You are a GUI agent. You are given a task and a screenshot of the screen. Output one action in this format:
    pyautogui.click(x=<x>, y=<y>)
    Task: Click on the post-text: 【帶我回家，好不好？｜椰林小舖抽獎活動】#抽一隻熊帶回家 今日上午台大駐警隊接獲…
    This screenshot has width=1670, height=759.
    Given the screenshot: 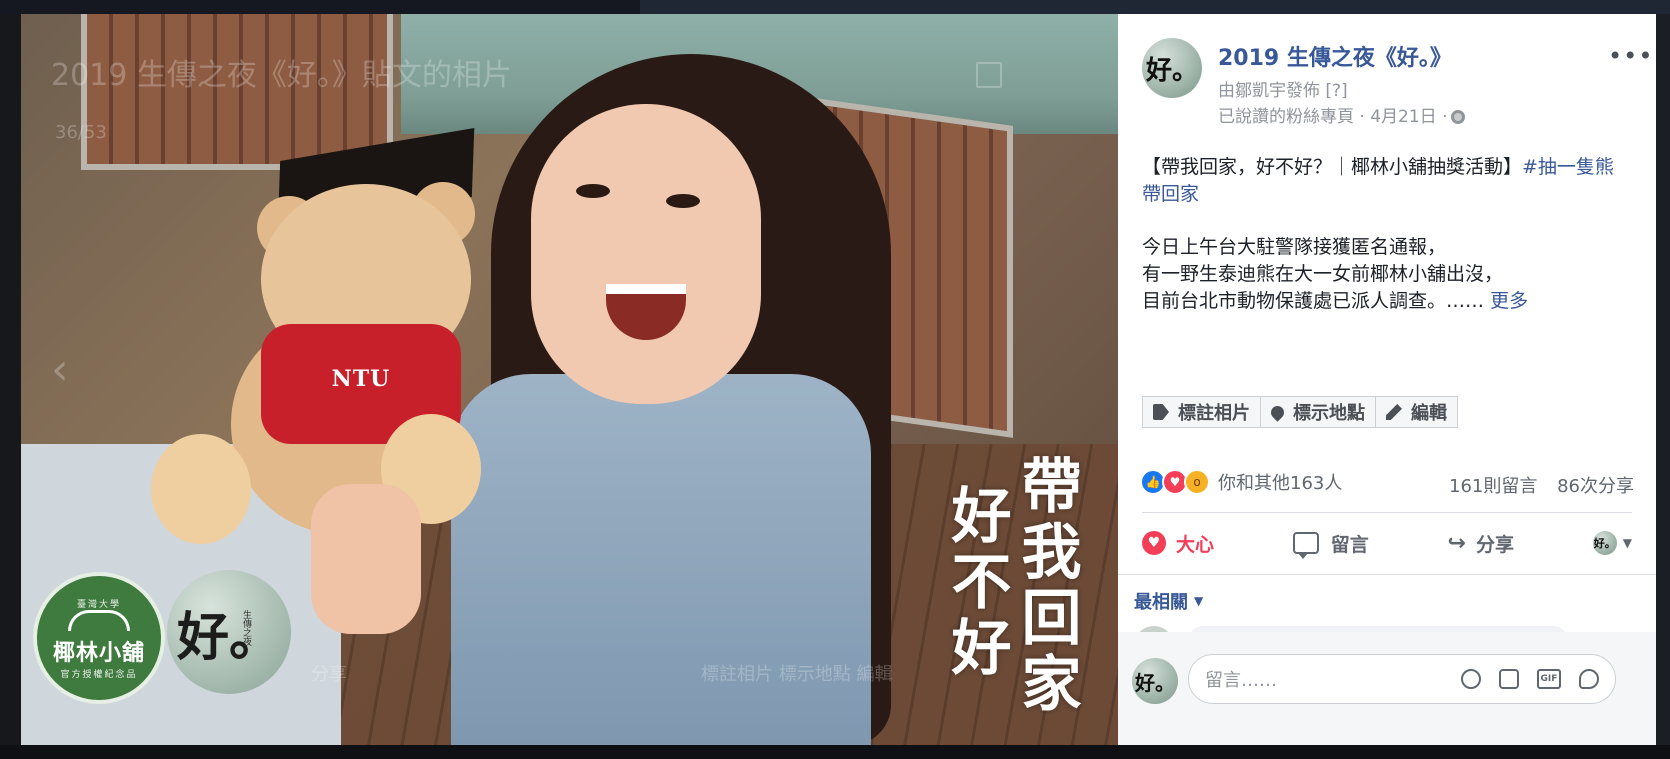 What is the action you would take?
    pyautogui.click(x=1387, y=234)
    